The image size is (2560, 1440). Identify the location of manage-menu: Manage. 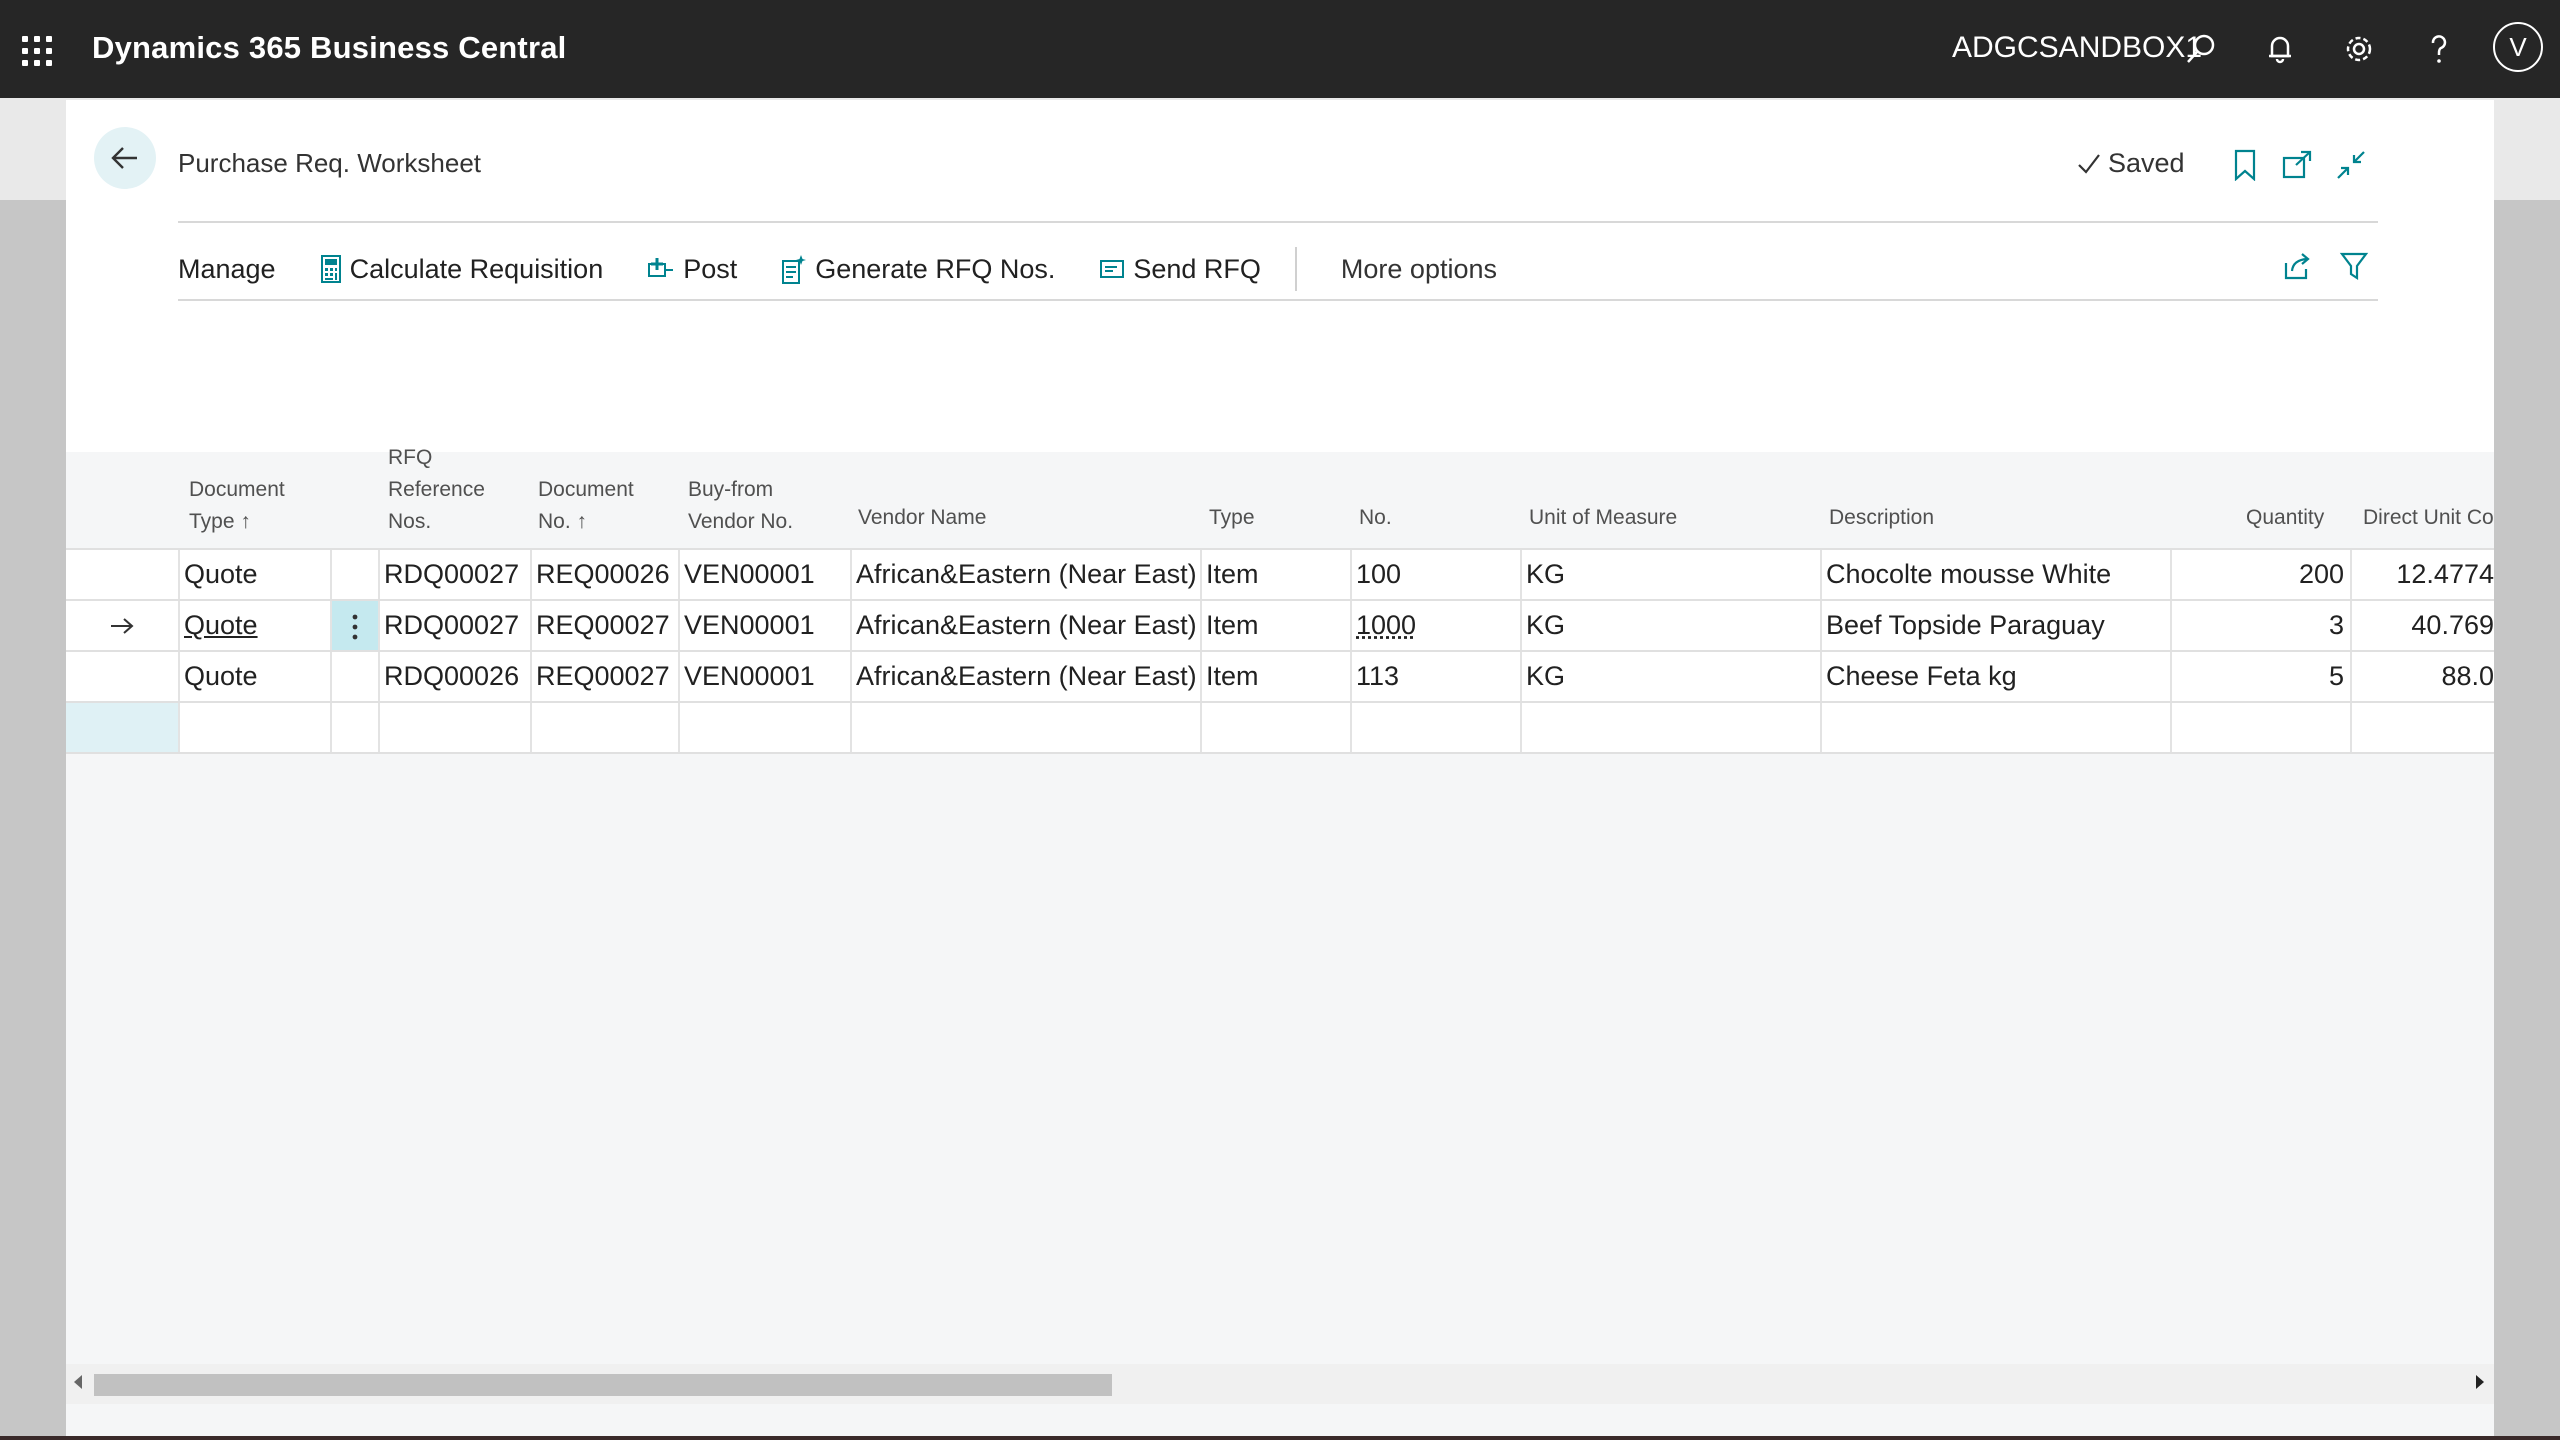
(227, 269).